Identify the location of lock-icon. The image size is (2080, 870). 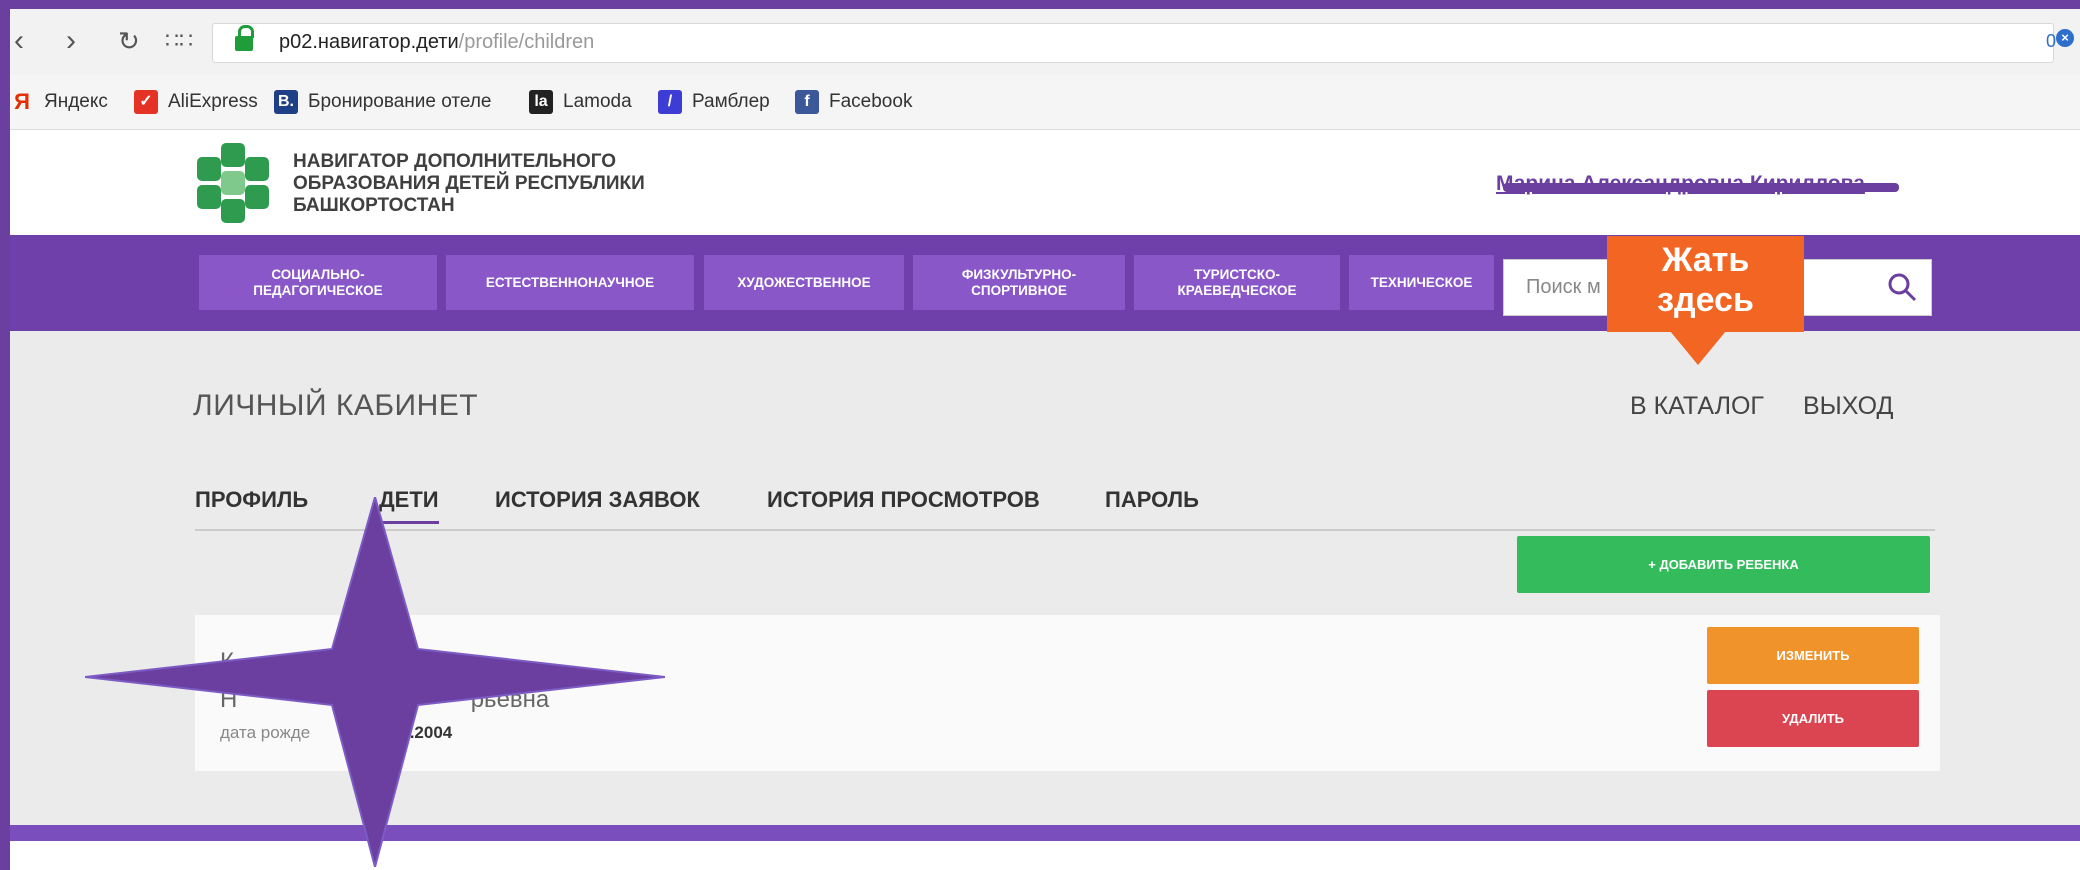
(244, 38).